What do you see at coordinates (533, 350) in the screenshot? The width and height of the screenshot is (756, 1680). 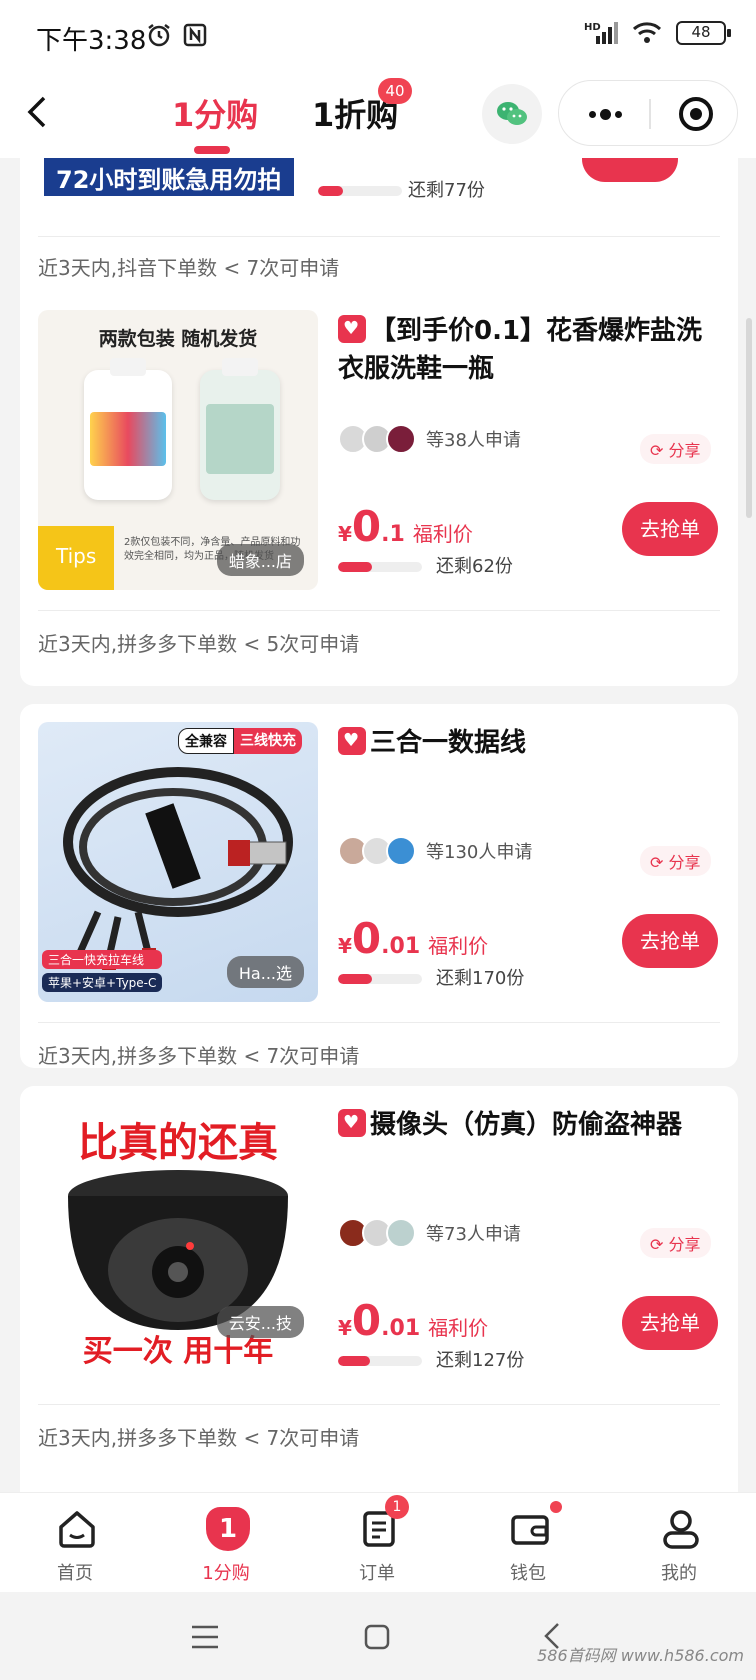 I see `product-title: 【到手价0.1】花香爆炸盐洗衣服洗鞋一瓶` at bounding box center [533, 350].